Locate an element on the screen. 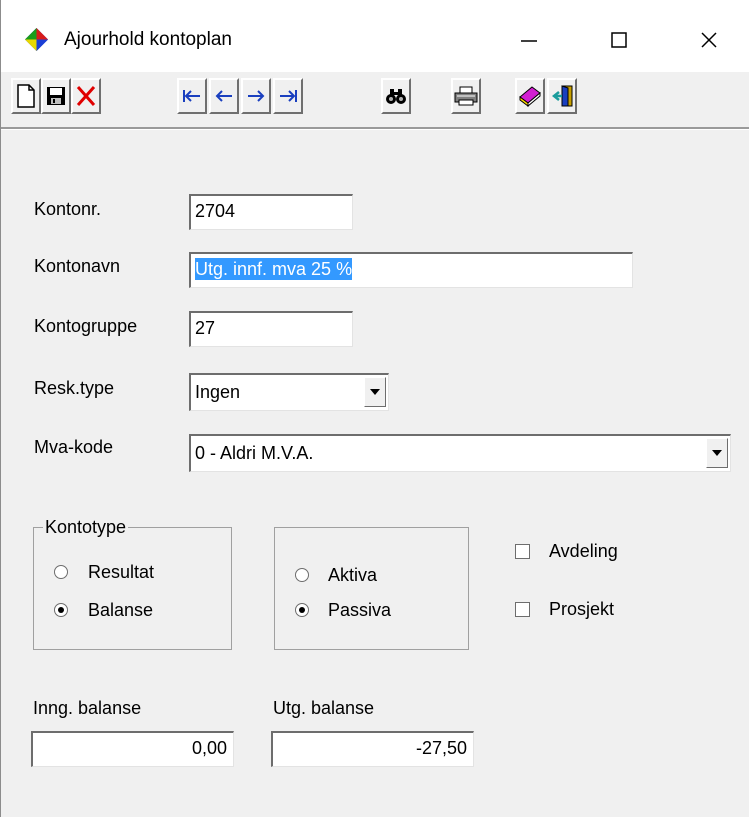 The height and width of the screenshot is (818, 749). kontotype-caption: Kontotype is located at coordinates (86, 527).